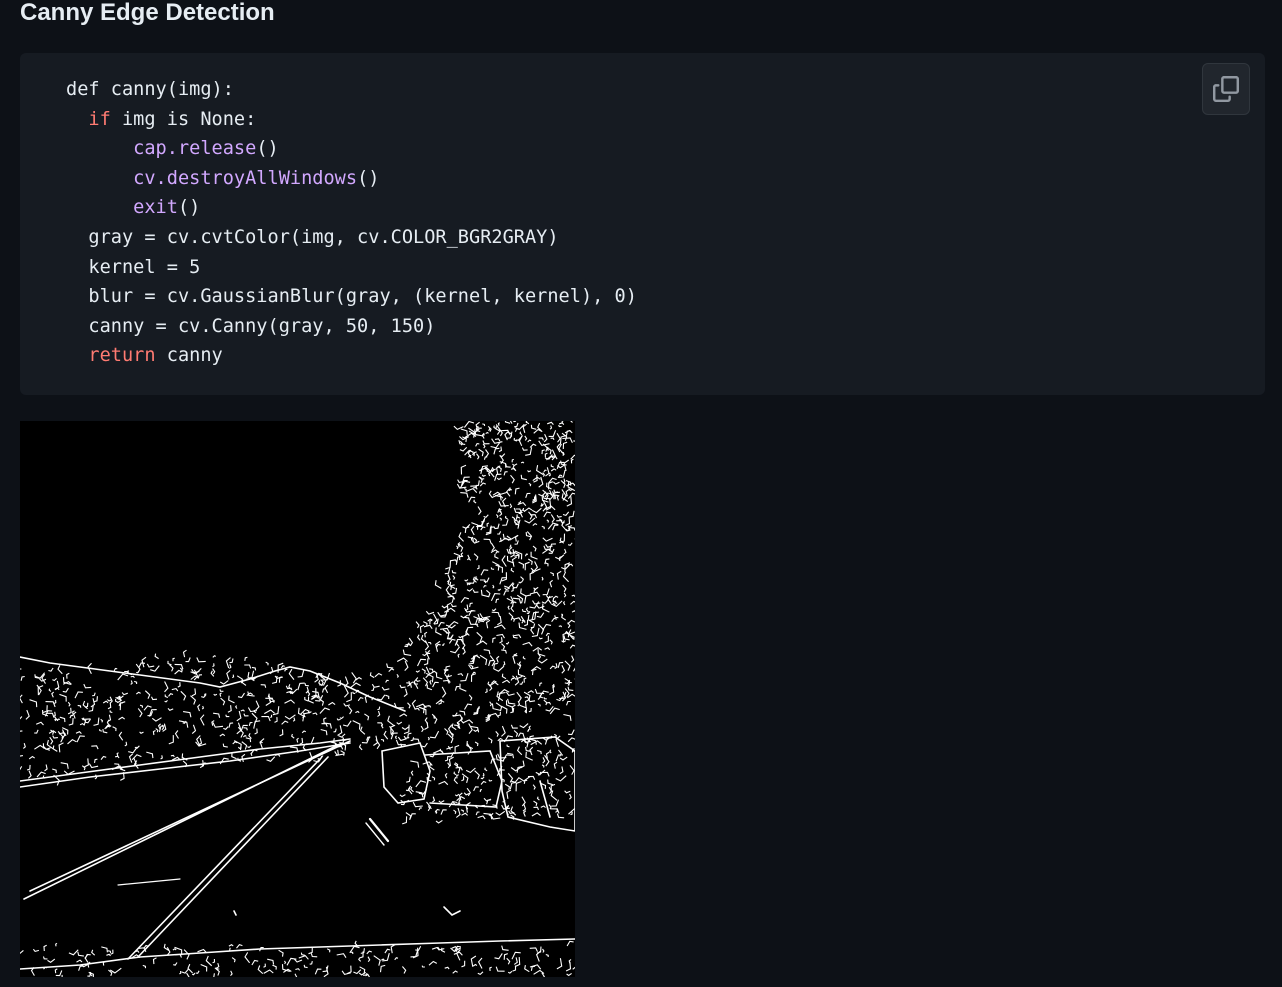 The height and width of the screenshot is (987, 1282). What do you see at coordinates (351, 208) in the screenshot?
I see `code-line: exit()` at bounding box center [351, 208].